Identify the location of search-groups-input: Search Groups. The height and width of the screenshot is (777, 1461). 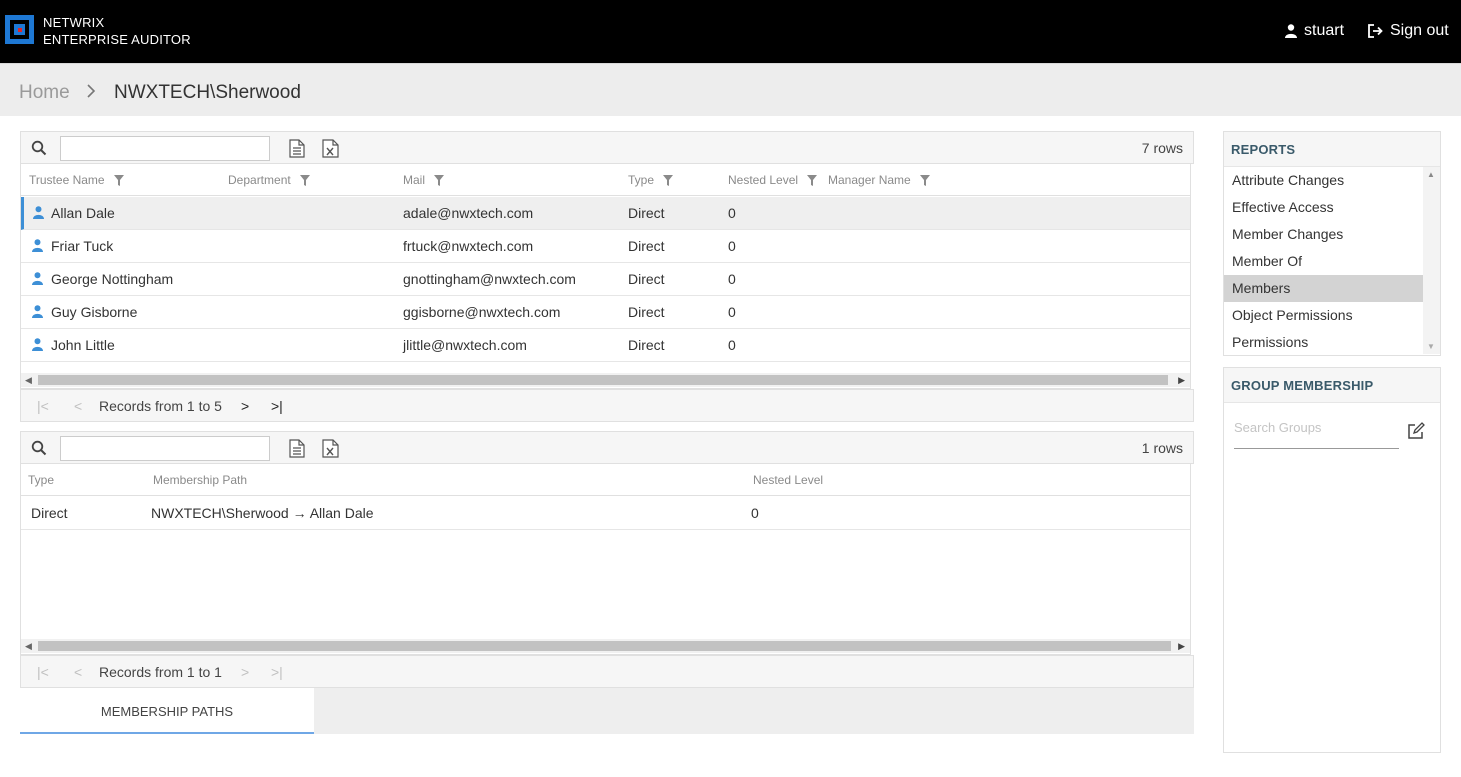
(1316, 432).